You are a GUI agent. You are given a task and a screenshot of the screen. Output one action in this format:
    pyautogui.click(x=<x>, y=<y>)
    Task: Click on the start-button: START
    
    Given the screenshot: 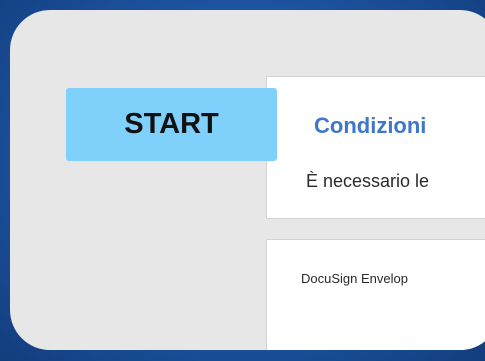 What is the action you would take?
    pyautogui.click(x=171, y=124)
    